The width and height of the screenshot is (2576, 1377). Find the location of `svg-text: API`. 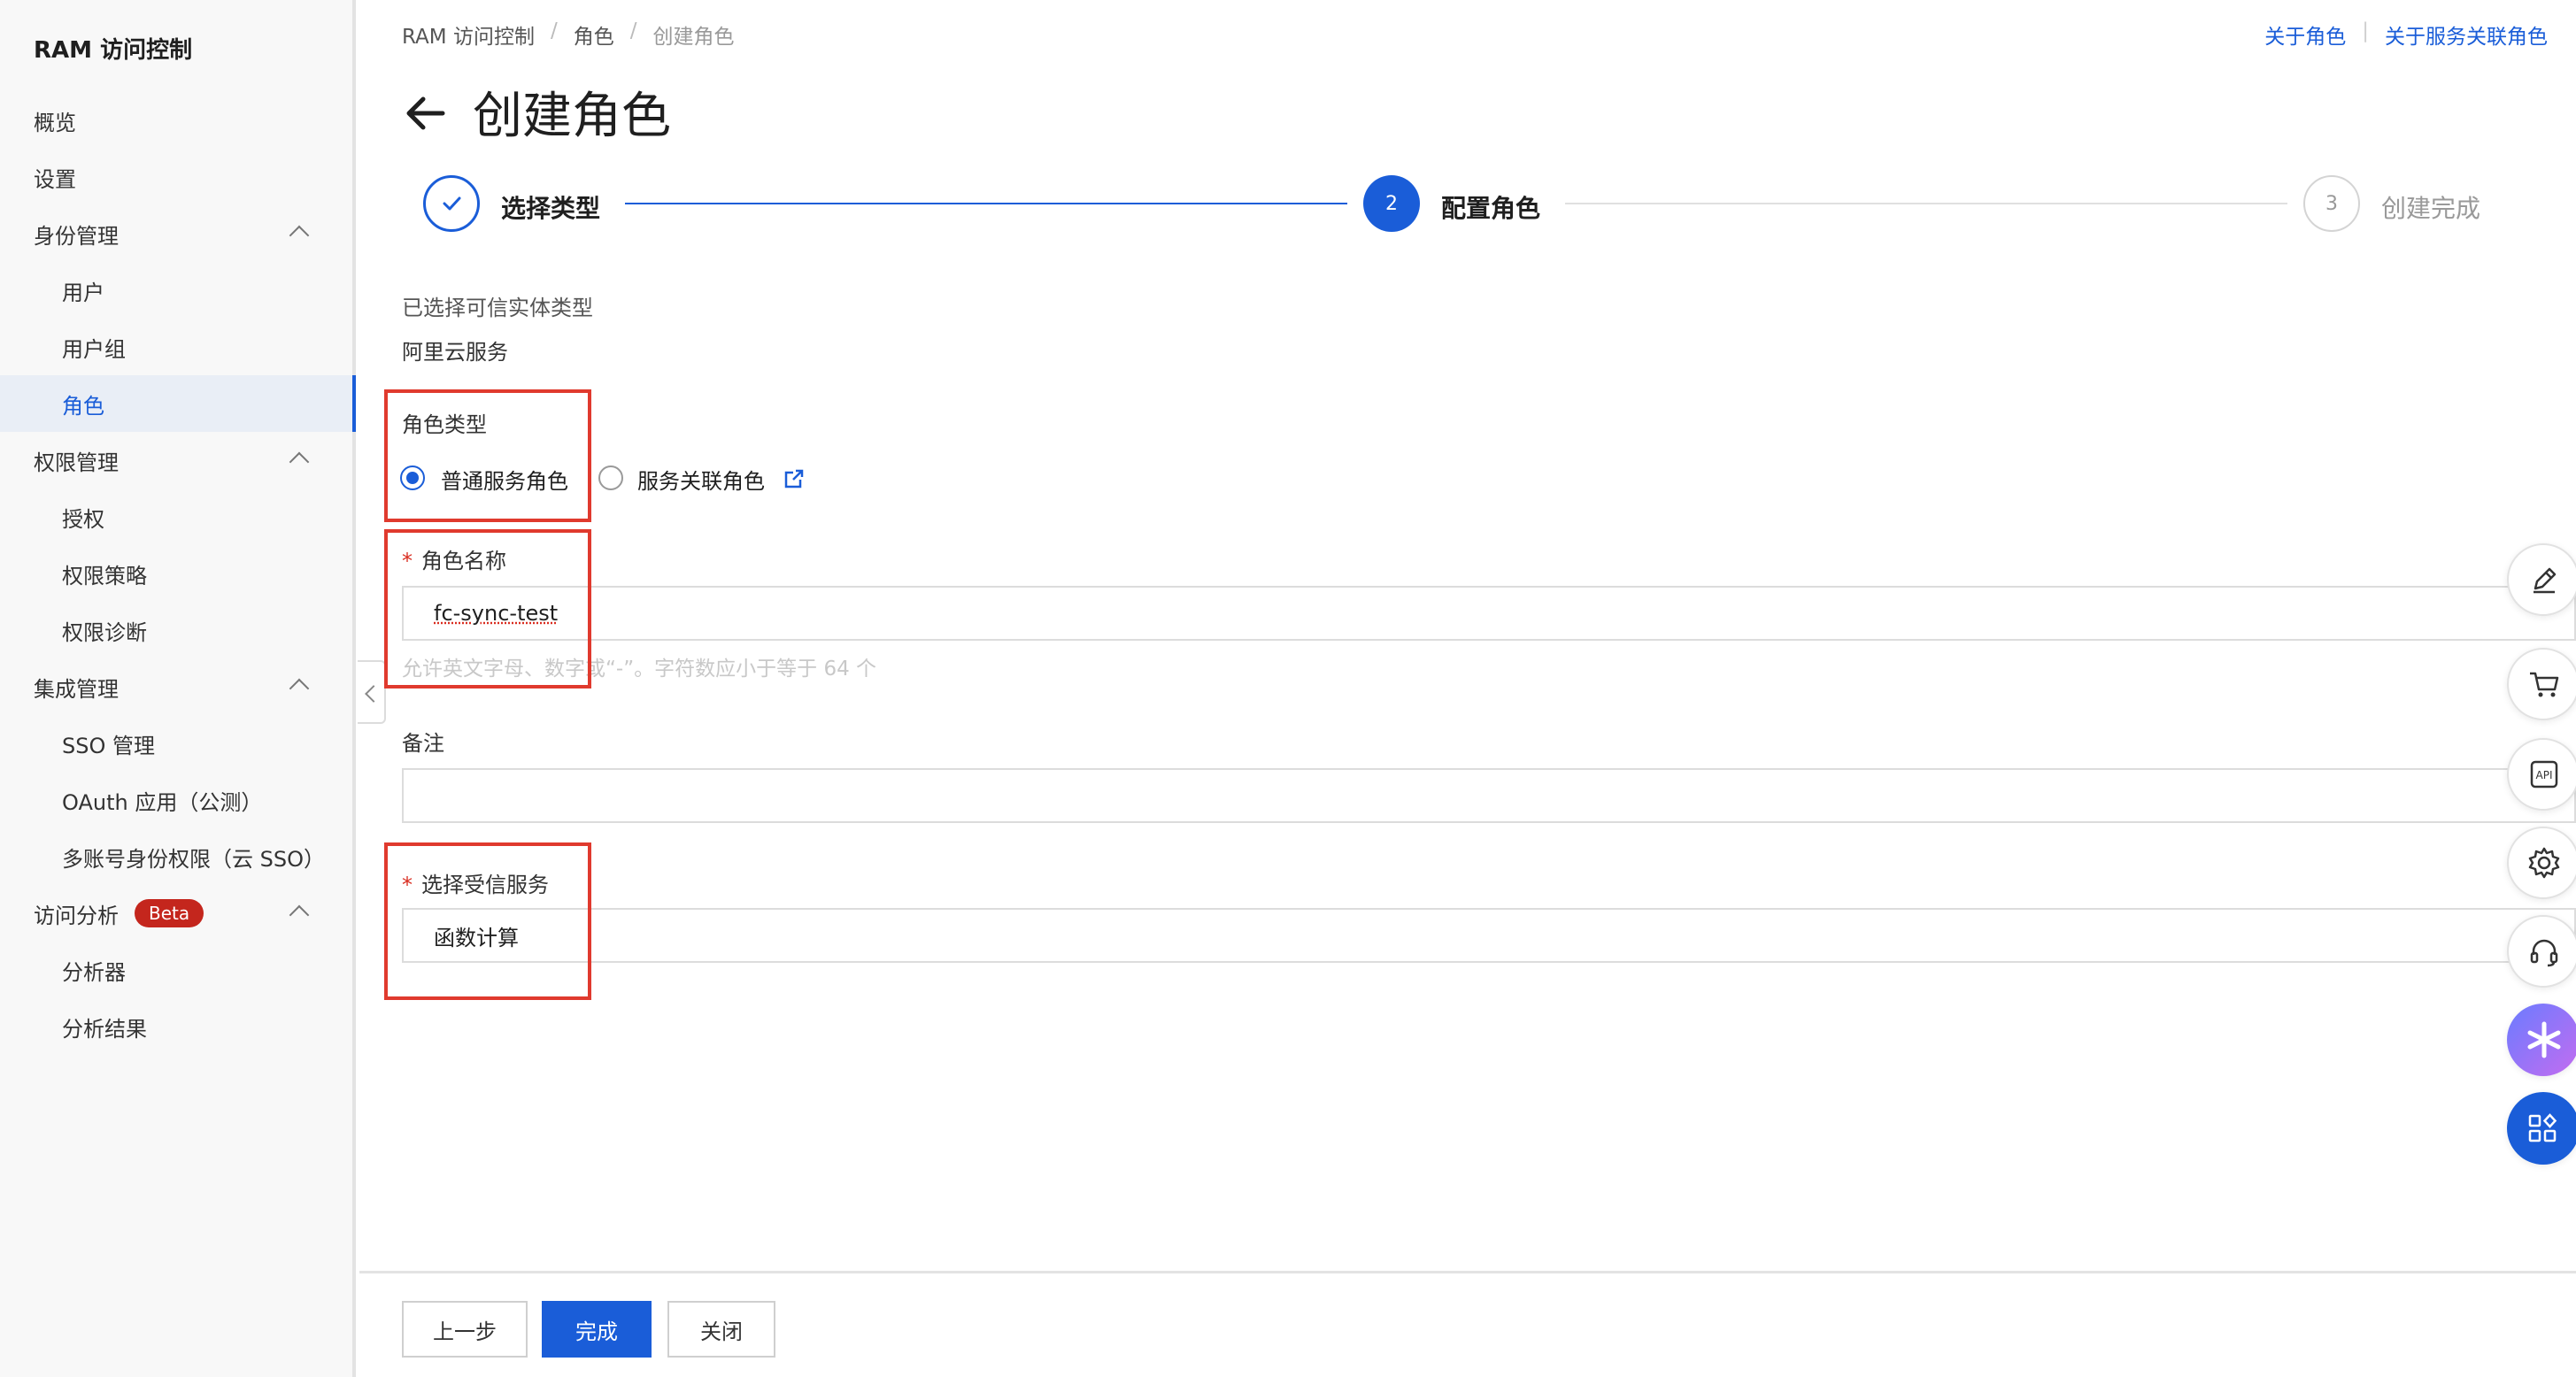

svg-text: API is located at coordinates (2544, 775).